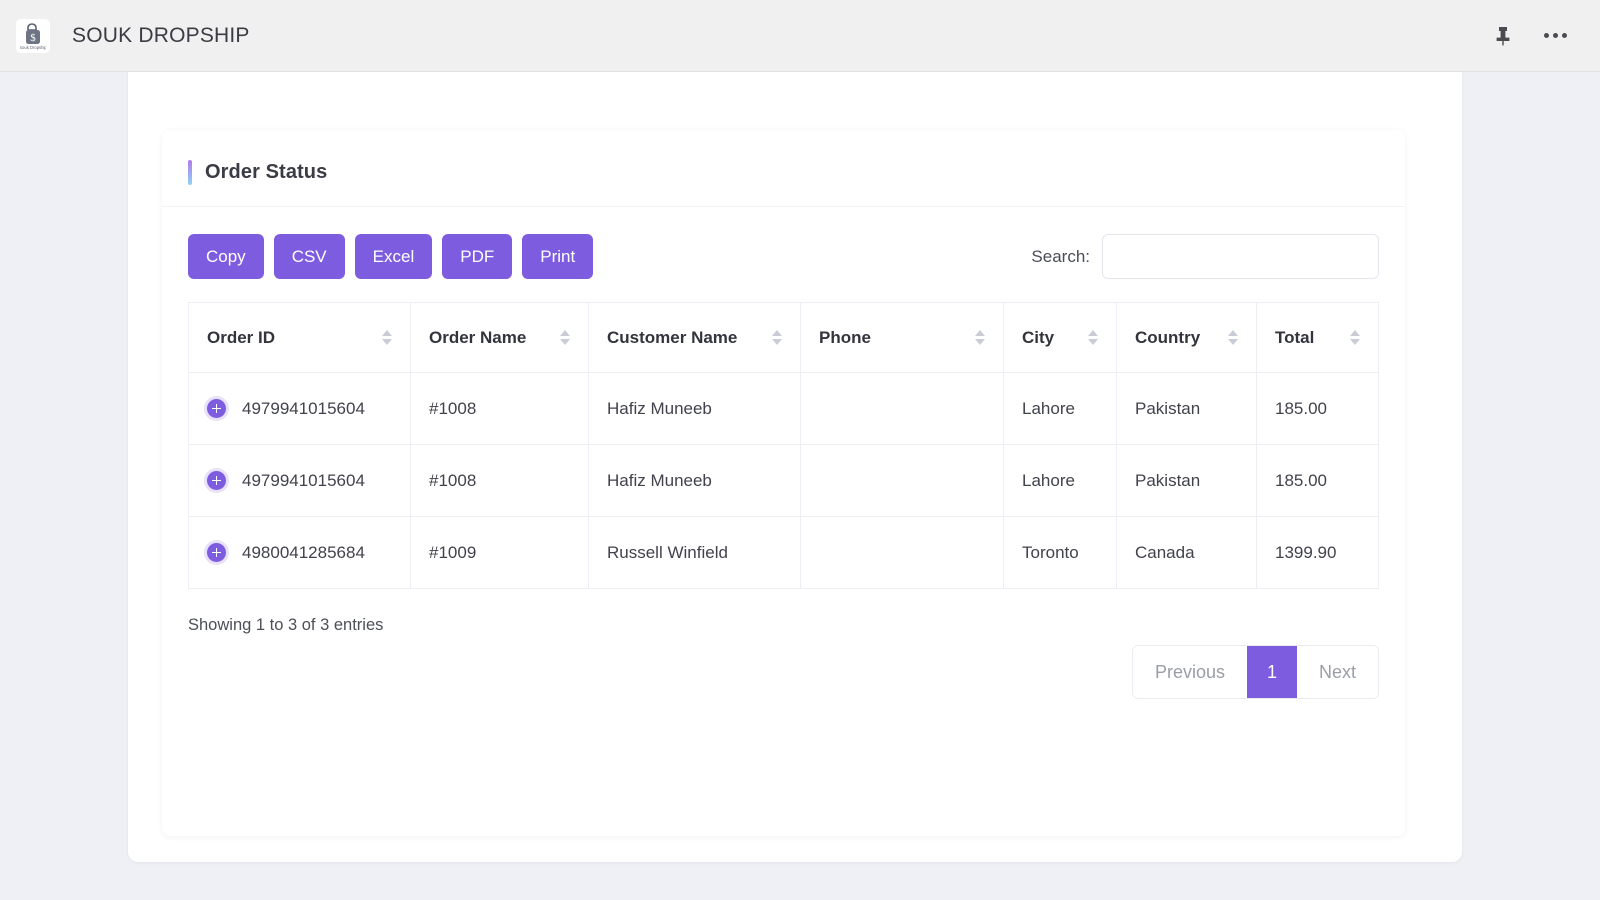  Describe the element at coordinates (266, 172) in the screenshot. I see `page-title: Order Status` at that location.